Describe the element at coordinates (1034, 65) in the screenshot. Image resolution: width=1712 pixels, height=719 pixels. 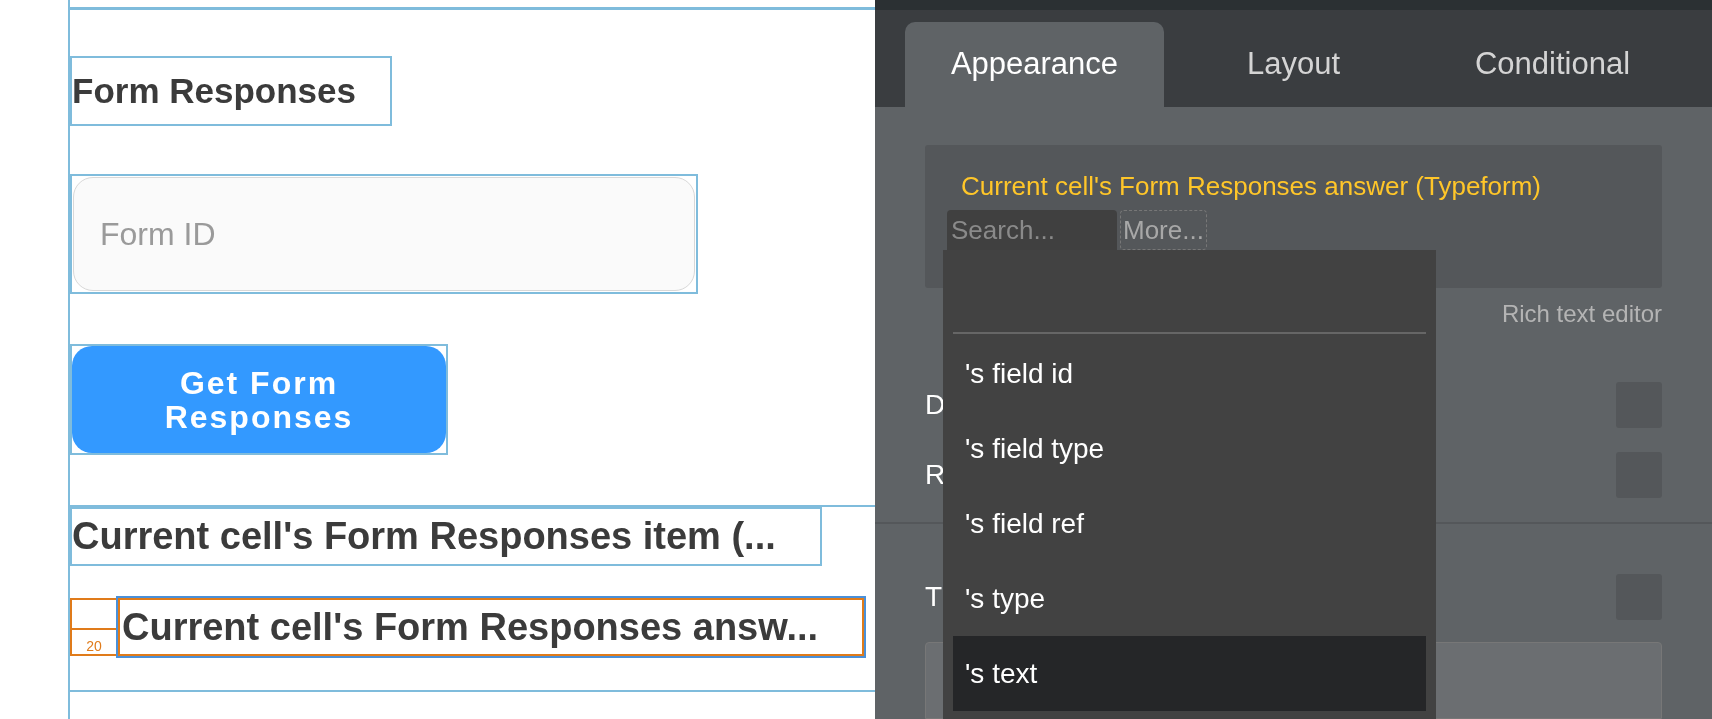
I see `tab: Appearance` at that location.